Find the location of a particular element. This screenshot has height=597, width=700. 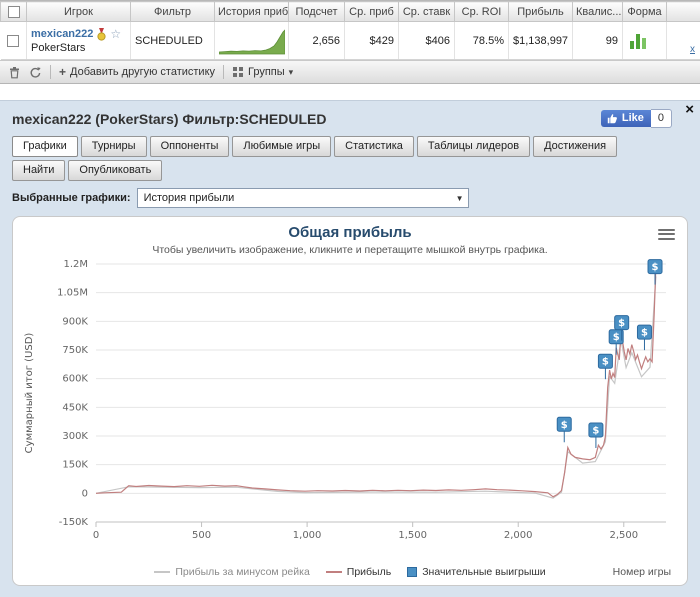

col-header-form: Форма is located at coordinates (645, 12).